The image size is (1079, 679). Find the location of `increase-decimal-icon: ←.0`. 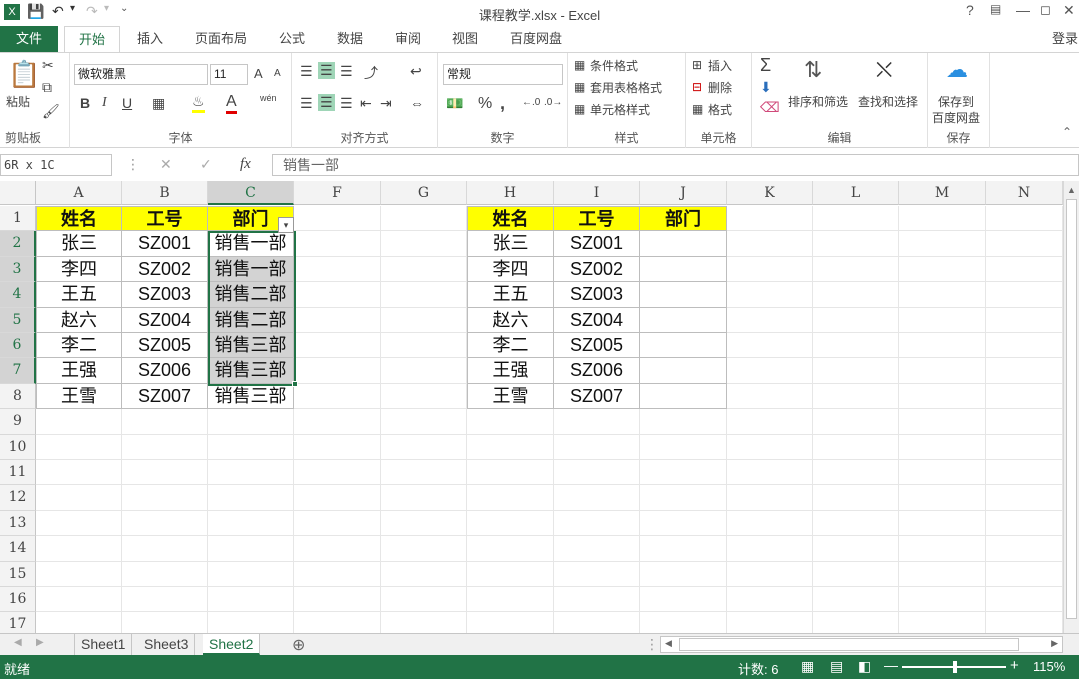

increase-decimal-icon: ←.0 is located at coordinates (531, 102).